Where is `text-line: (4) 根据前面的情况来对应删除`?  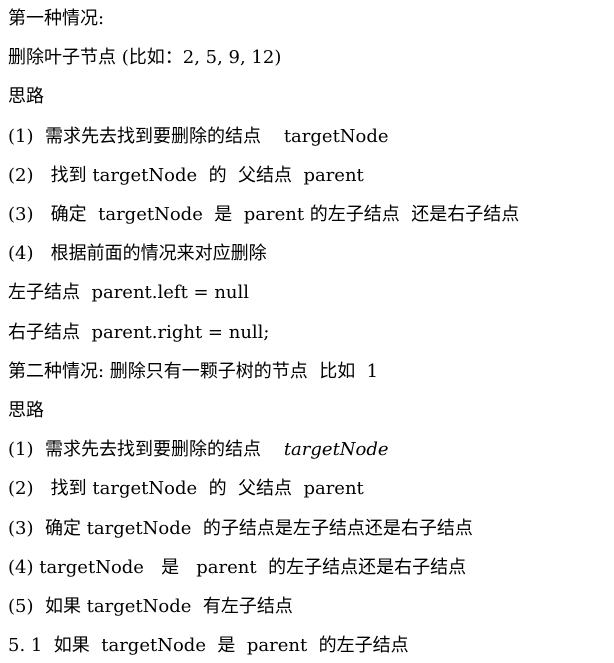
text-line: (4) 根据前面的情况来对应删除 is located at coordinates (137, 253).